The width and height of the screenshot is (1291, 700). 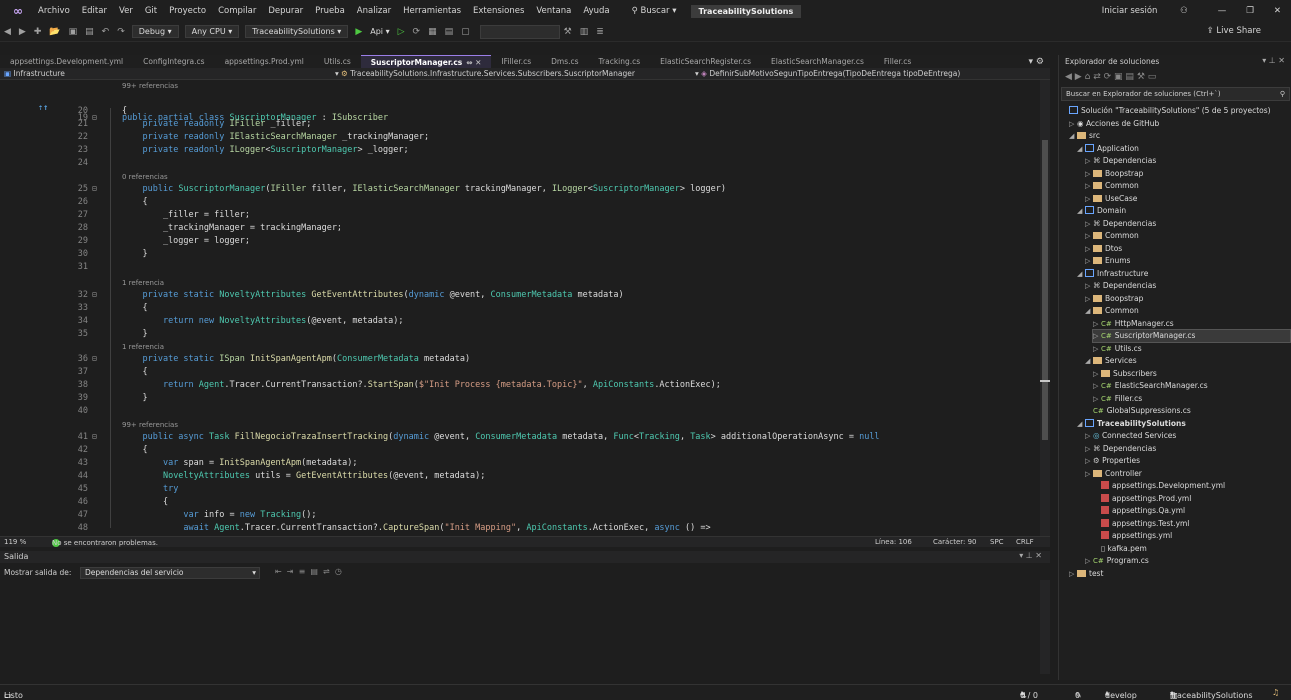 I want to click on menu-proyecto: Proyecto, so click(x=187, y=11).